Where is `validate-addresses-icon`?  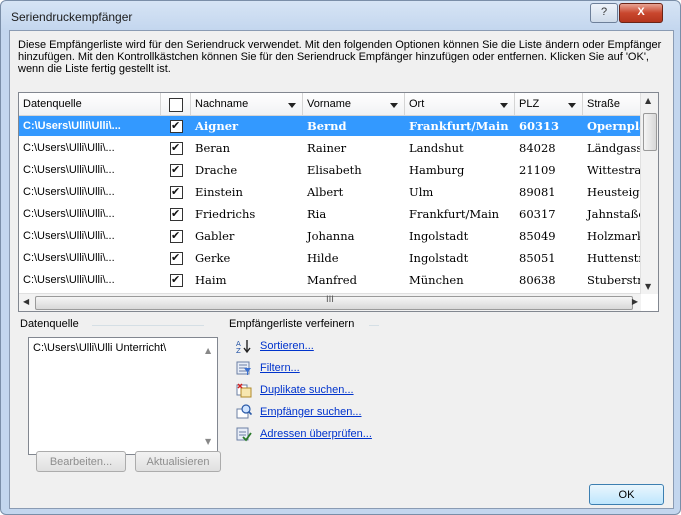 validate-addresses-icon is located at coordinates (244, 434).